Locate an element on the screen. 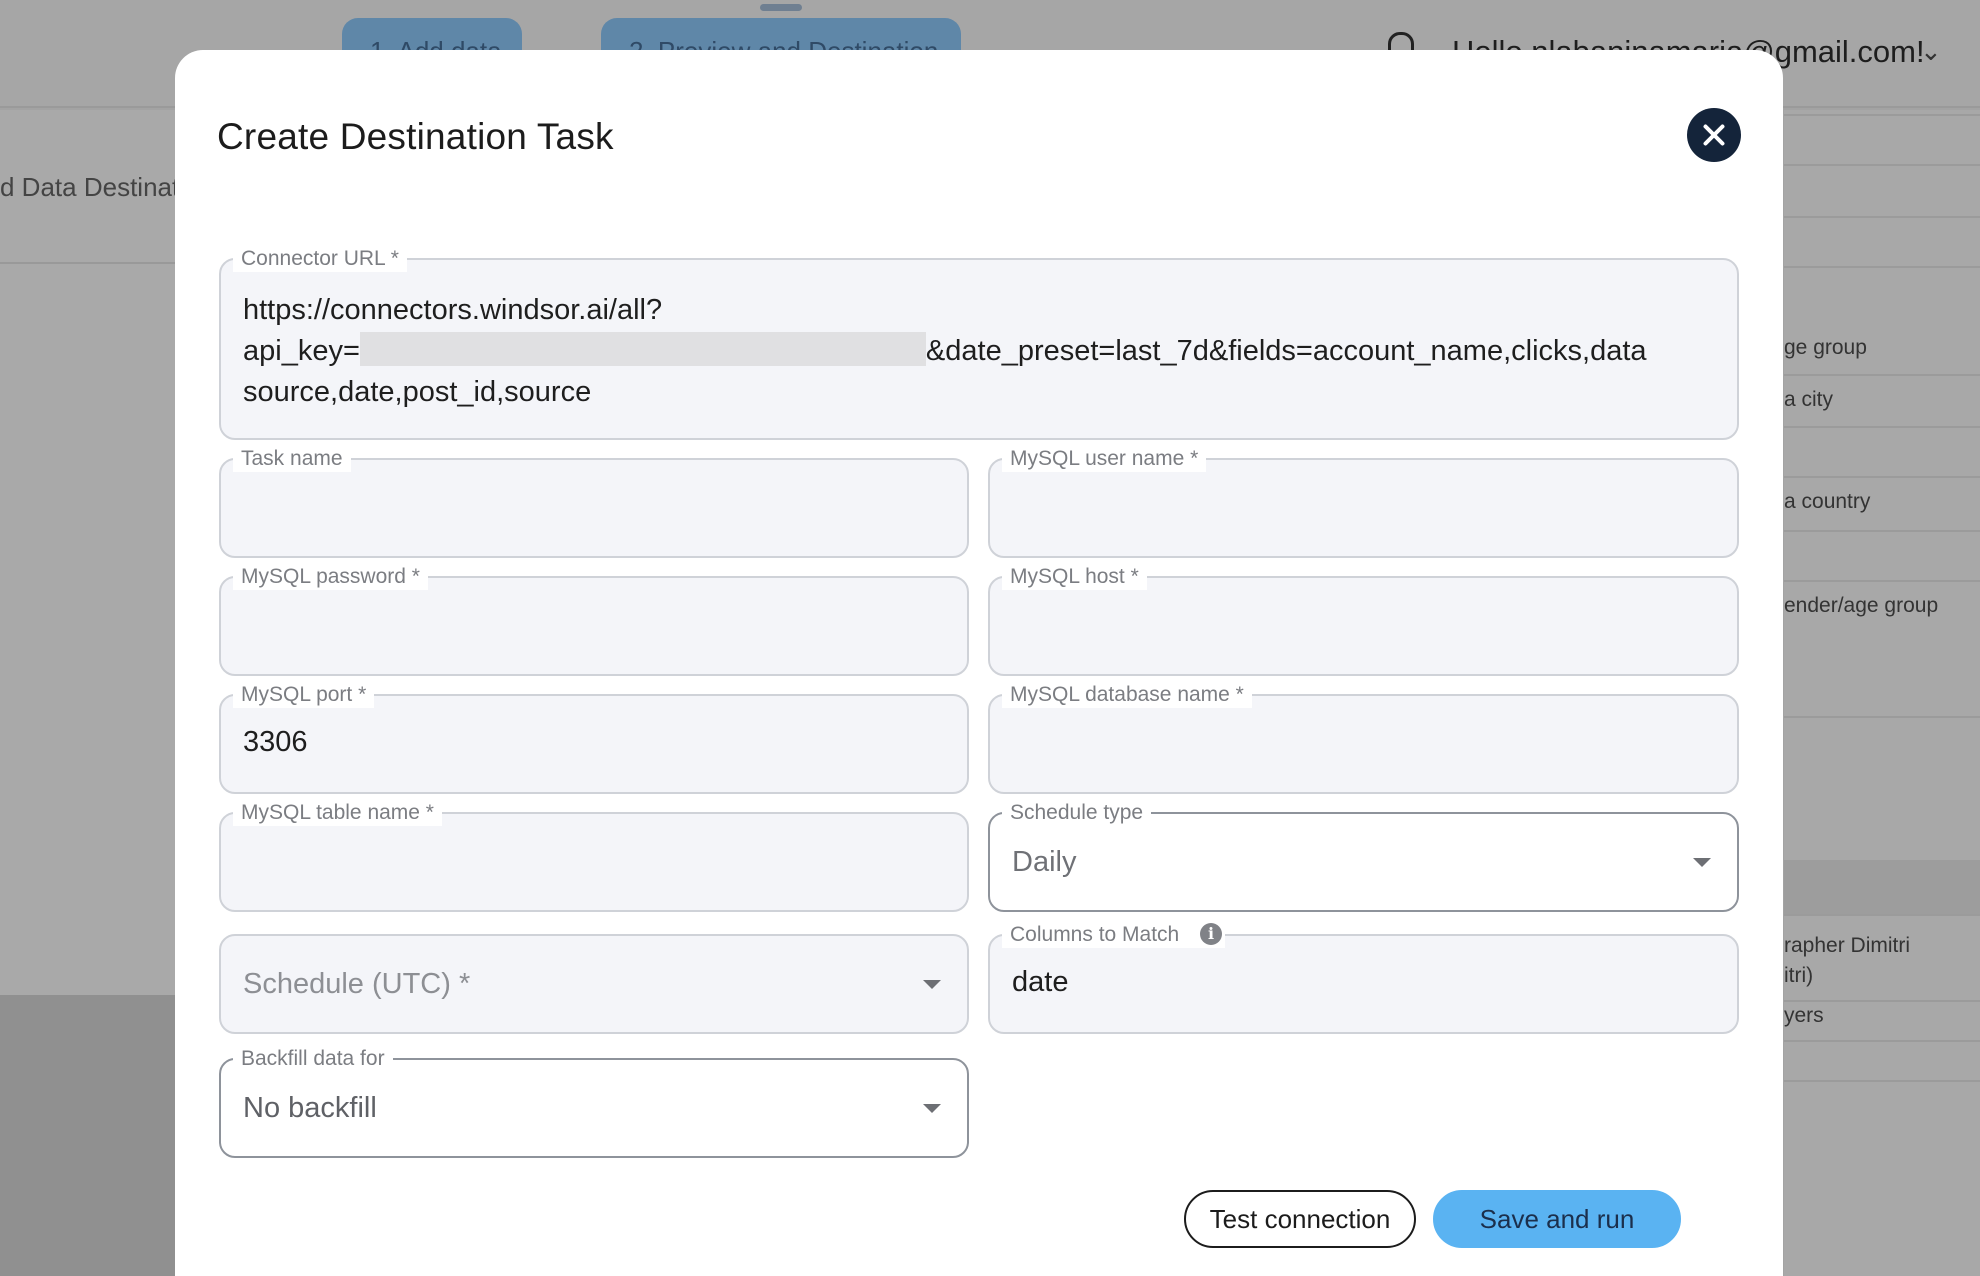 Image resolution: width=1980 pixels, height=1276 pixels. columns-to-match-value: date is located at coordinates (1040, 982).